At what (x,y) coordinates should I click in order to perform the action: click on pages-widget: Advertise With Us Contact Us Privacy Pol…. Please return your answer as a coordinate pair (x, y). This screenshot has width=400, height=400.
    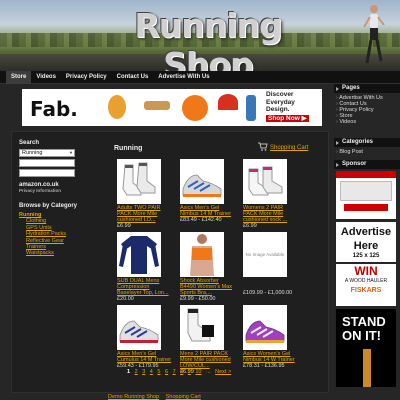
    Looking at the image, I should click on (367, 111).